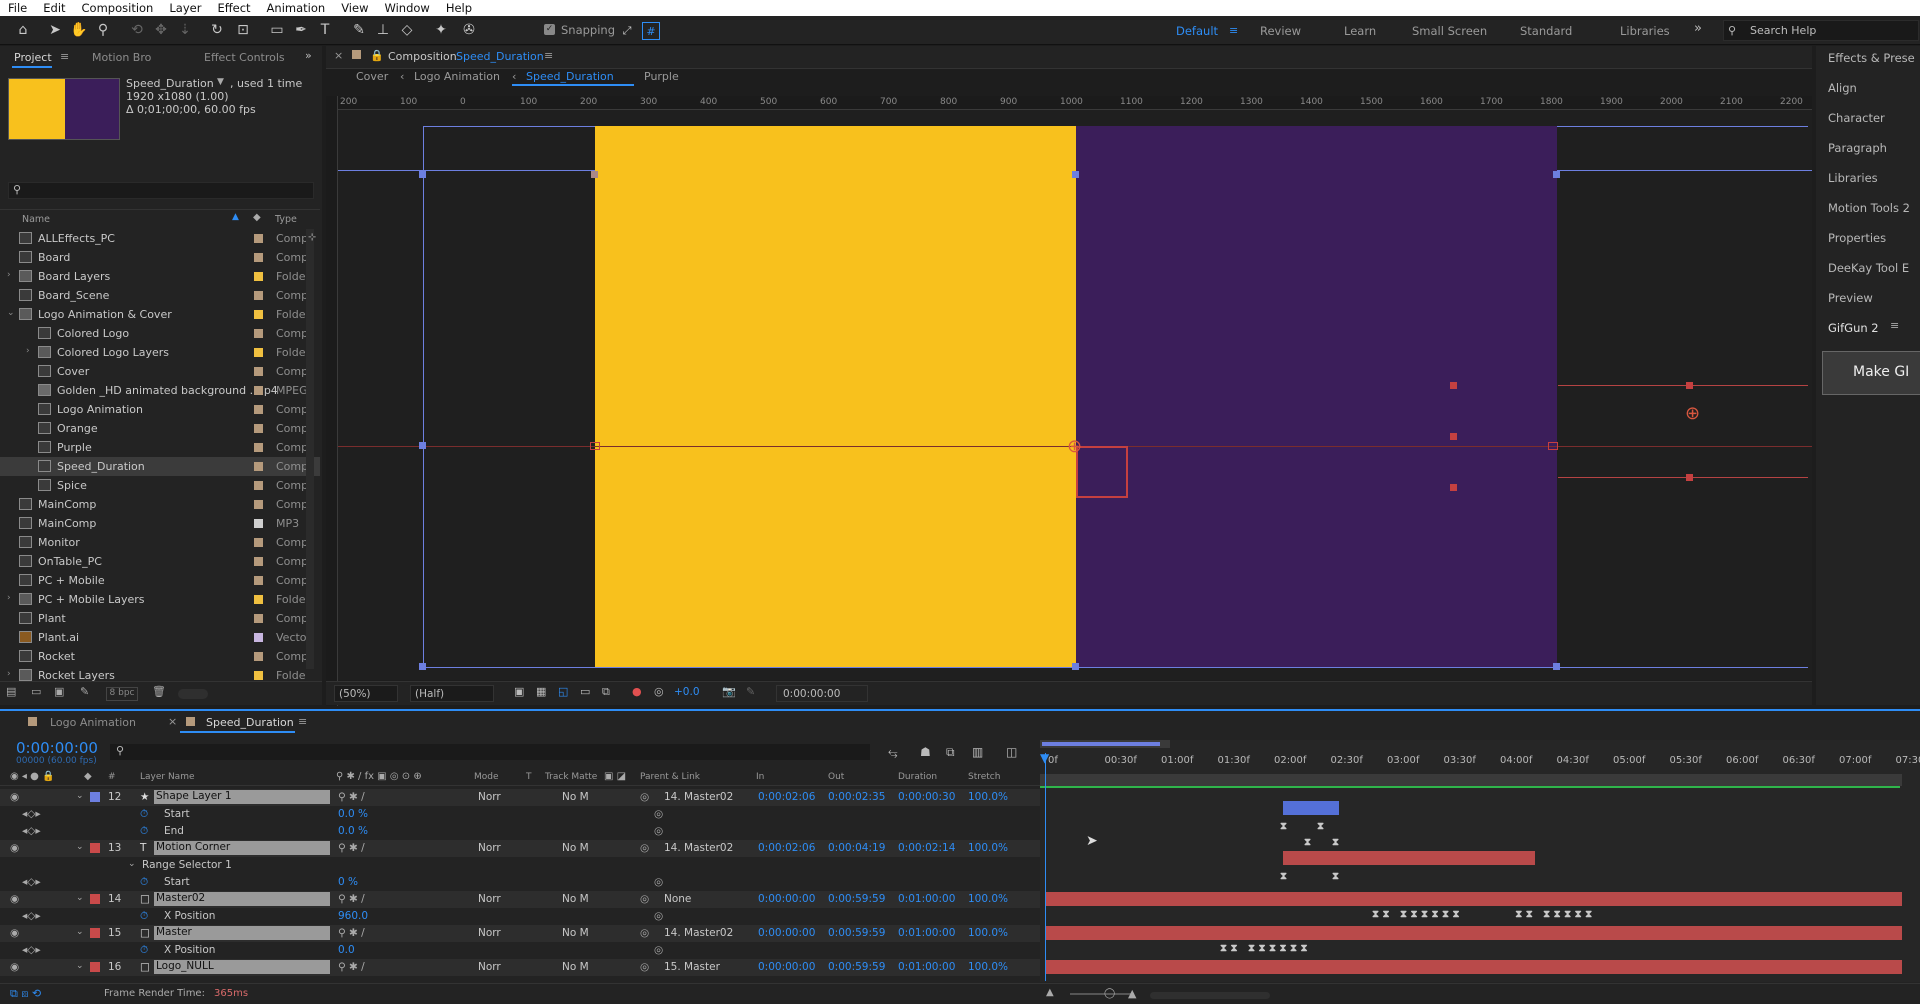 This screenshot has width=1920, height=1004. What do you see at coordinates (242, 848) in the screenshot?
I see `layer-name: Motion Corner` at bounding box center [242, 848].